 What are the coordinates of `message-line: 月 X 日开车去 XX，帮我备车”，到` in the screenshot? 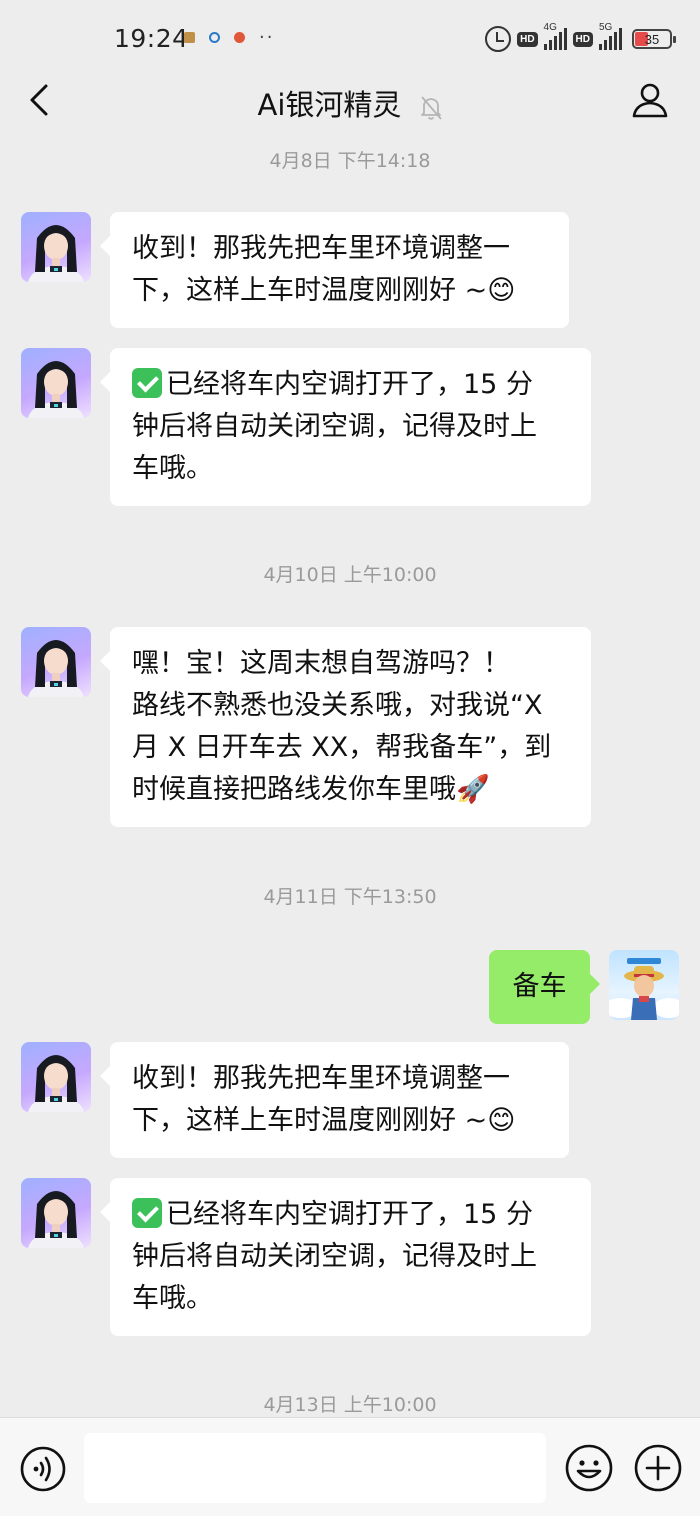 It's located at (342, 747).